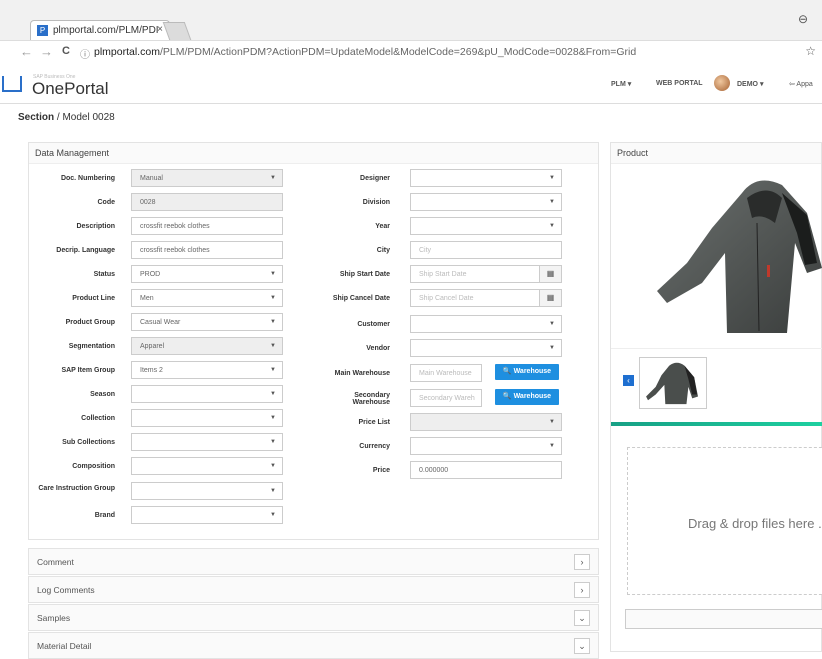 This screenshot has height=659, width=822. What do you see at coordinates (36, 117) in the screenshot?
I see `breadcrumb-section: Section` at bounding box center [36, 117].